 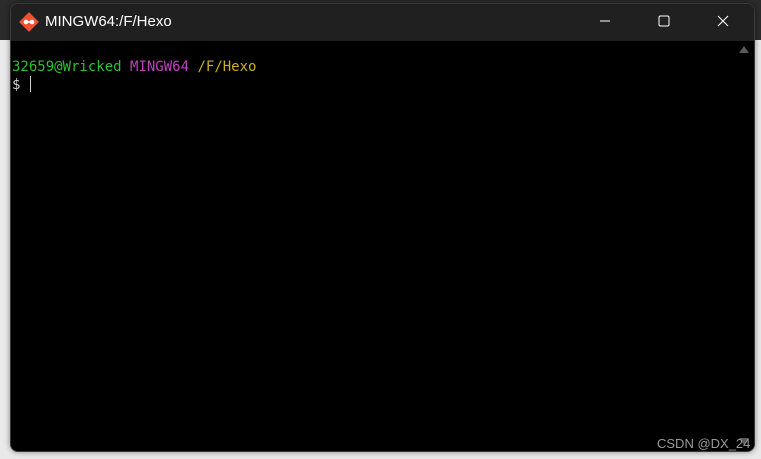 I want to click on minimize-button, so click(x=605, y=22).